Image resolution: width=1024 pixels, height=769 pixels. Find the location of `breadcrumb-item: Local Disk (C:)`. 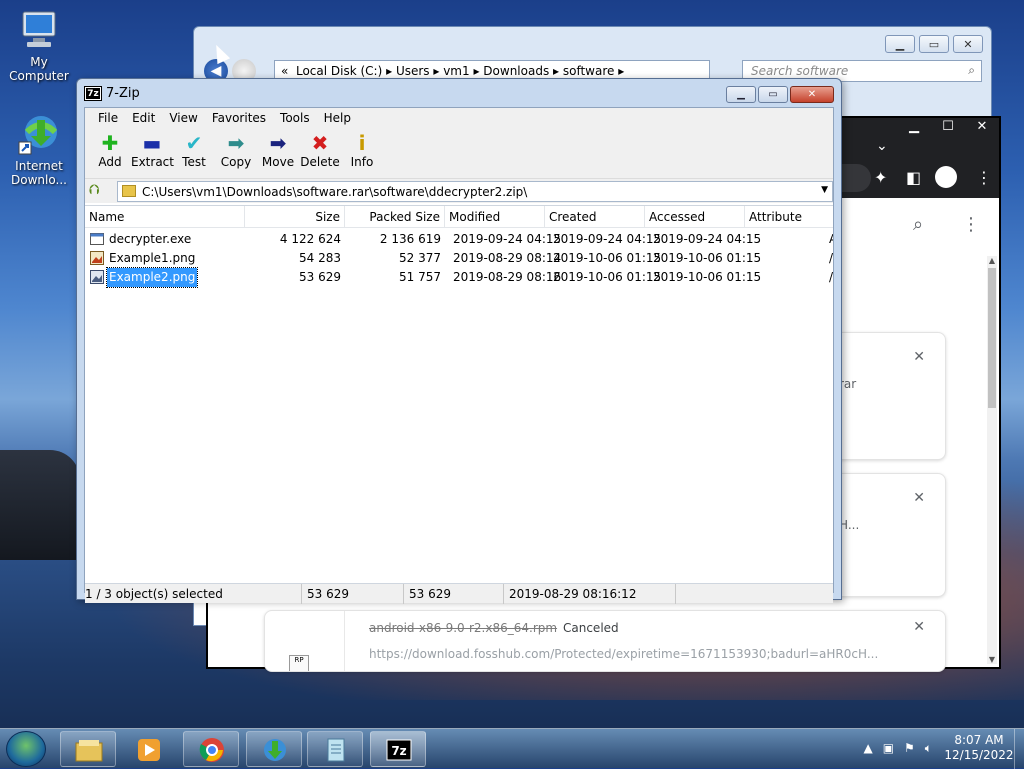

breadcrumb-item: Local Disk (C:) is located at coordinates (339, 71).